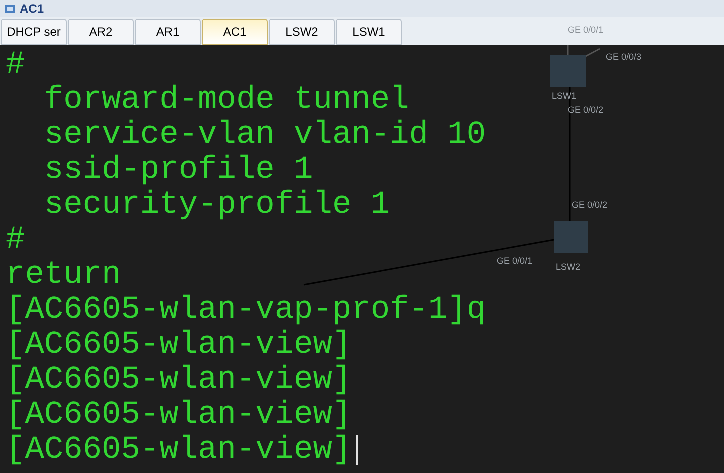 Image resolution: width=724 pixels, height=473 pixels. Describe the element at coordinates (32, 9) in the screenshot. I see `window-title: AC1` at that location.